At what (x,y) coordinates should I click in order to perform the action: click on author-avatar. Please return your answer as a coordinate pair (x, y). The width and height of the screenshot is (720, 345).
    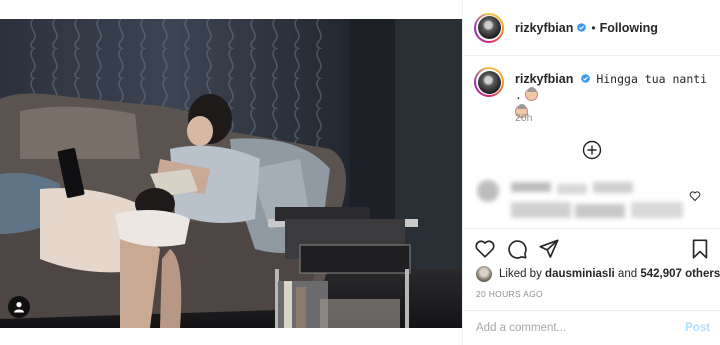
    Looking at the image, I should click on (489, 27).